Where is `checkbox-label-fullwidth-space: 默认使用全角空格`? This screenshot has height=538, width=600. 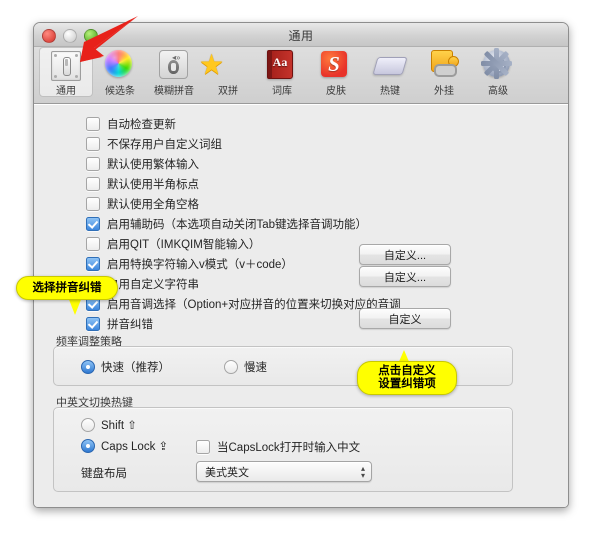 checkbox-label-fullwidth-space: 默认使用全角空格 is located at coordinates (153, 205).